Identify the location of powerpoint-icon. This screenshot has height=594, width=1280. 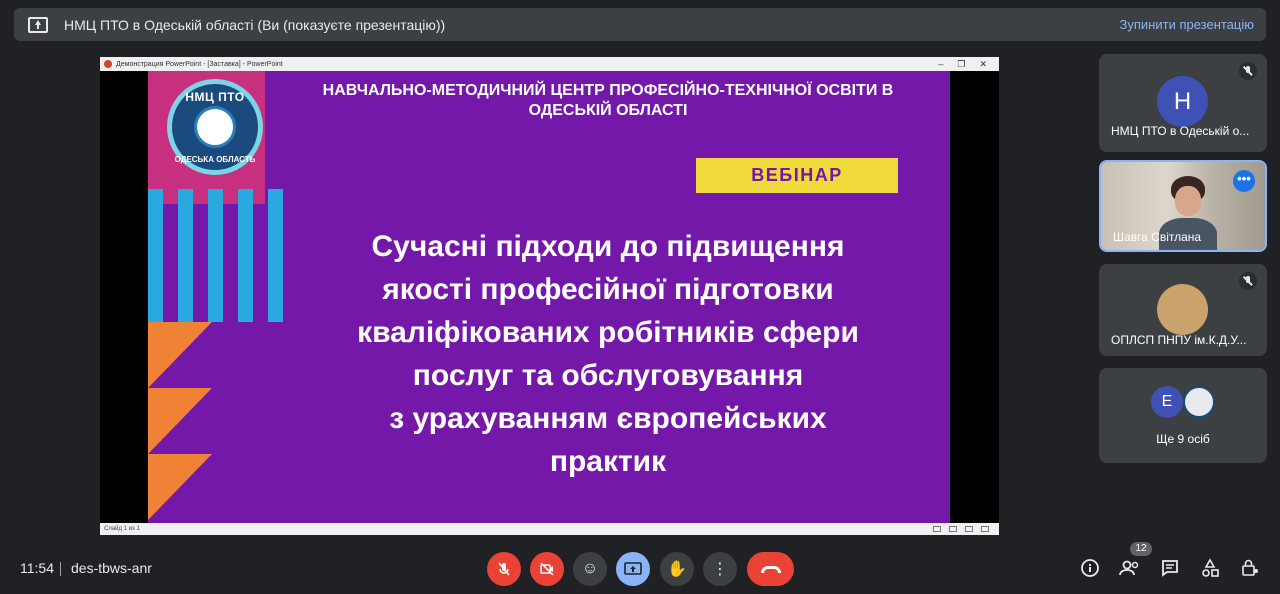
(108, 64).